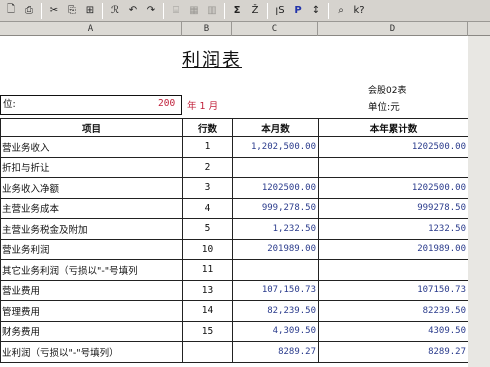 The image size is (490, 367). I want to click on format-painter-icon: ℛ, so click(115, 11).